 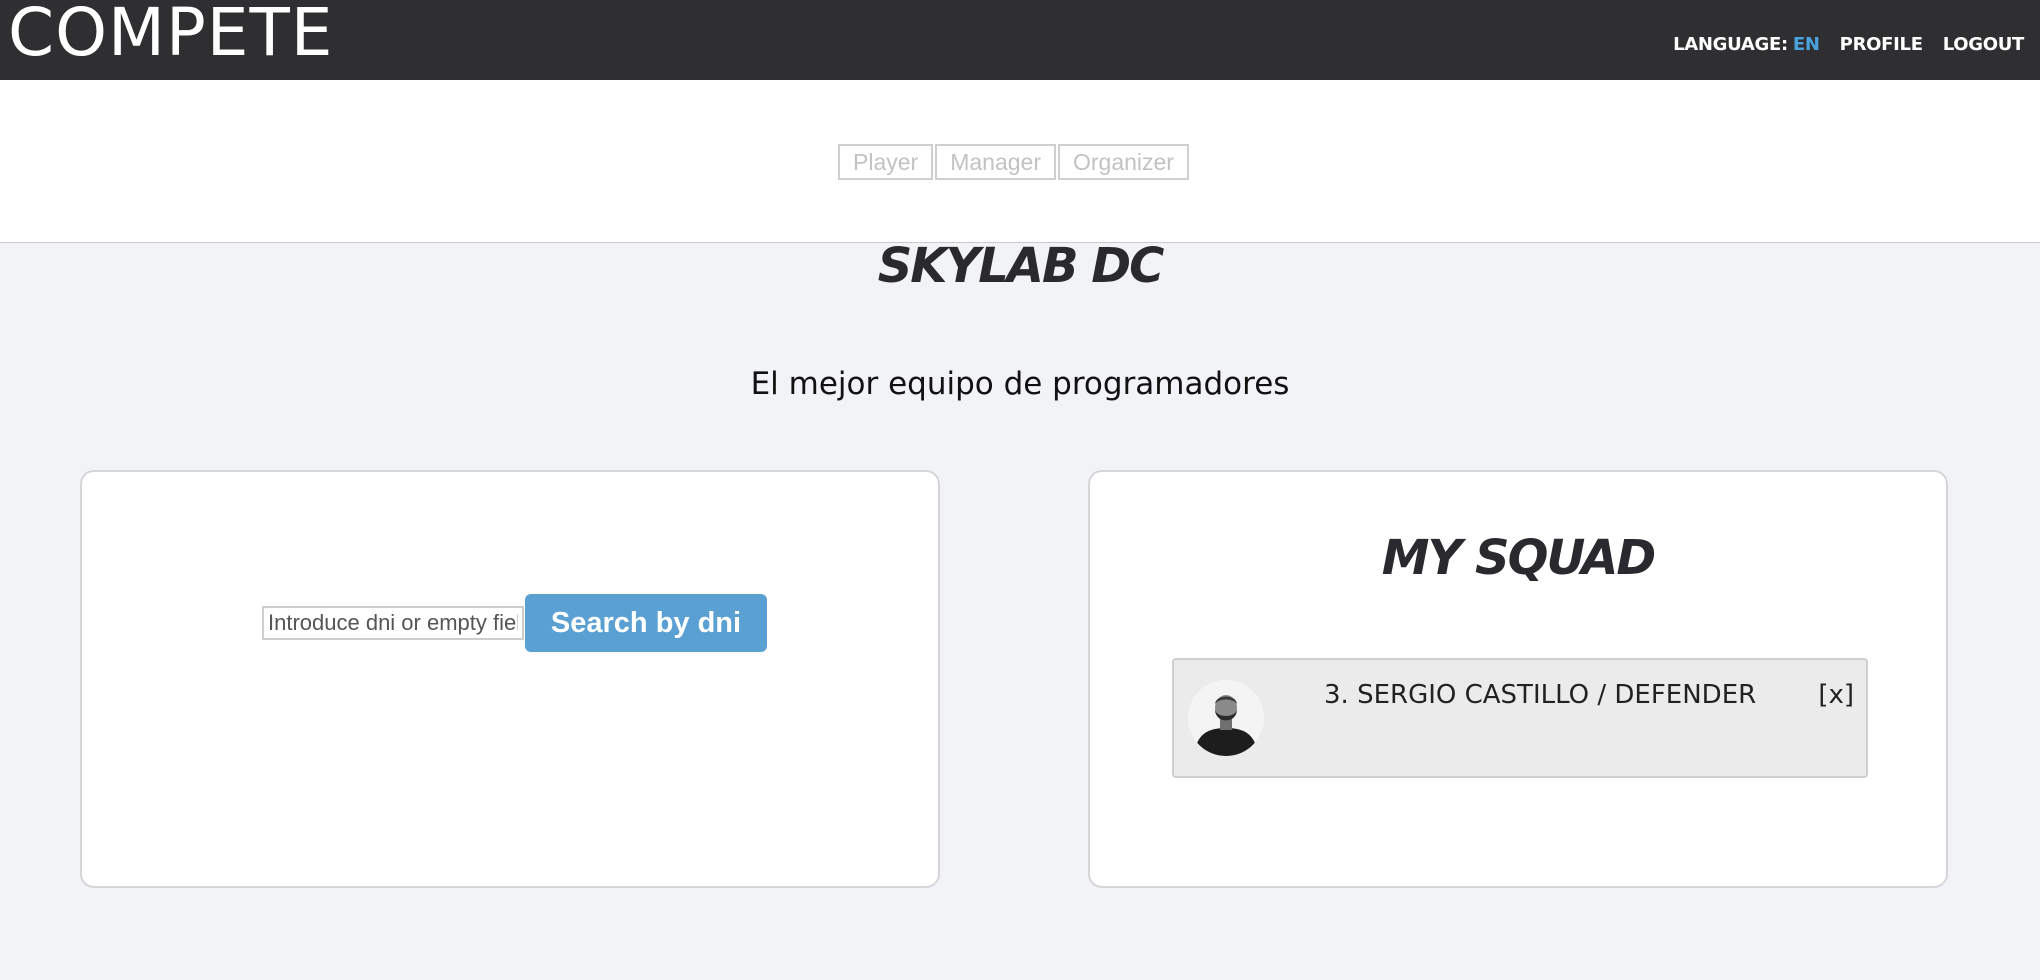 I want to click on dni-search-input, so click(x=393, y=623).